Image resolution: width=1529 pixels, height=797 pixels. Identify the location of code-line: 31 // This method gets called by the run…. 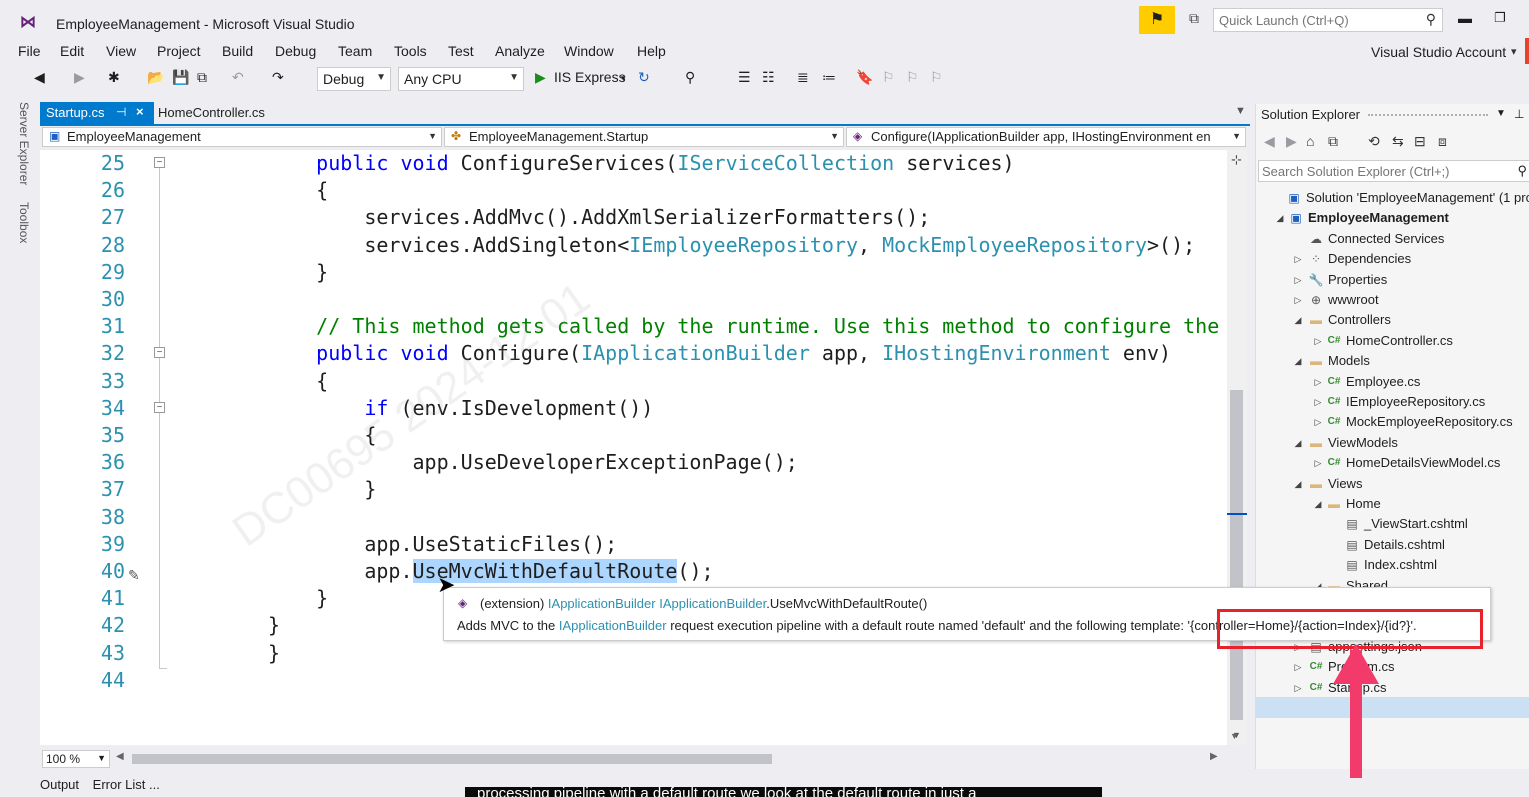
(633, 326).